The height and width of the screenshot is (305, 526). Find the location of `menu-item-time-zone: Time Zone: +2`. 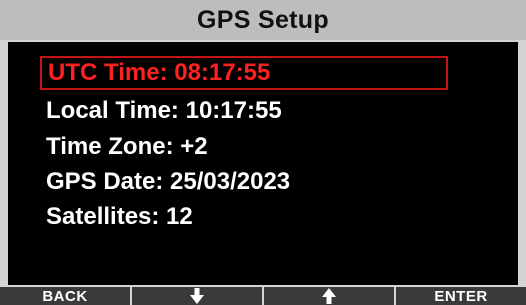

menu-item-time-zone: Time Zone: +2 is located at coordinates (124, 147).